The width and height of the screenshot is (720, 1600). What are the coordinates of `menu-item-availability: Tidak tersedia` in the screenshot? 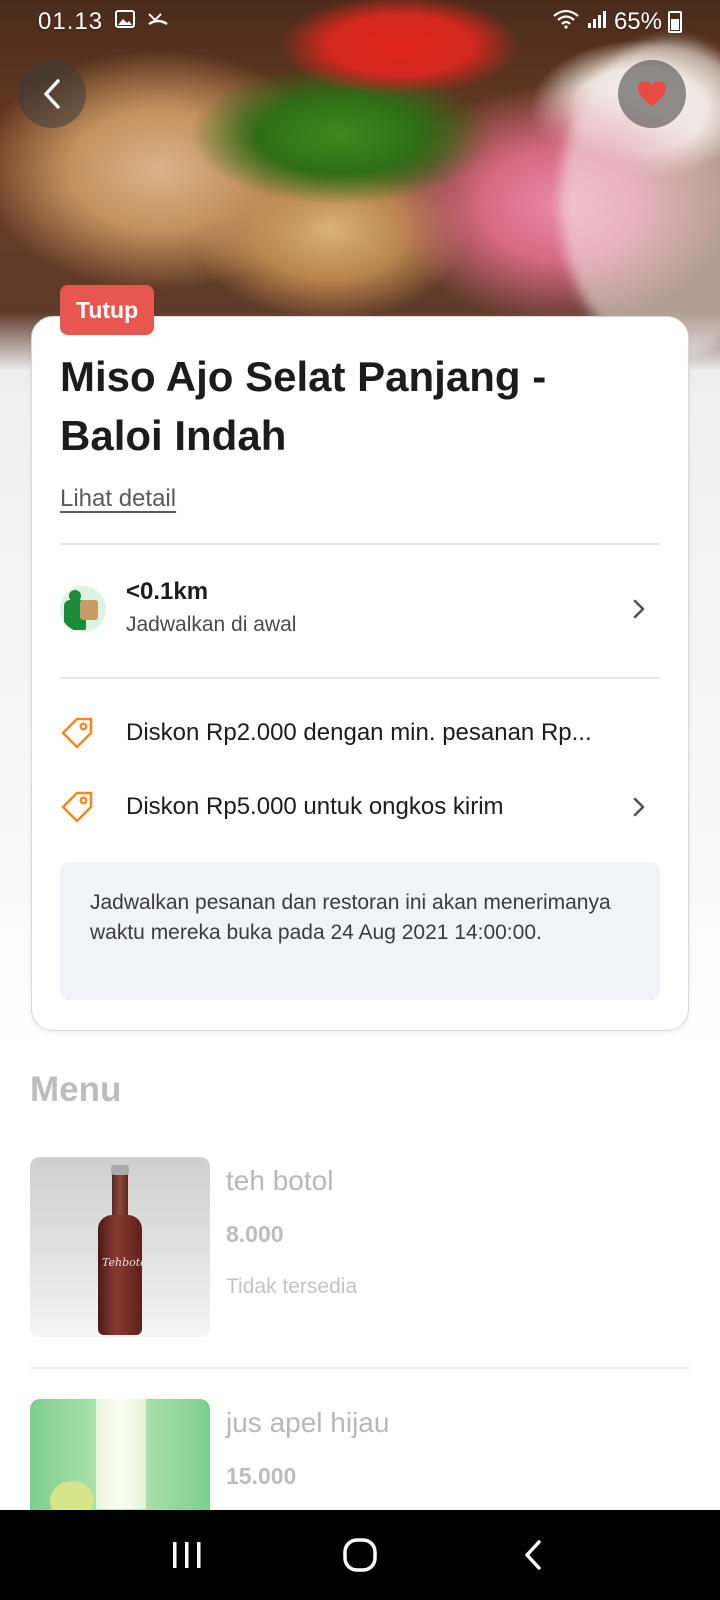 It's located at (292, 1286).